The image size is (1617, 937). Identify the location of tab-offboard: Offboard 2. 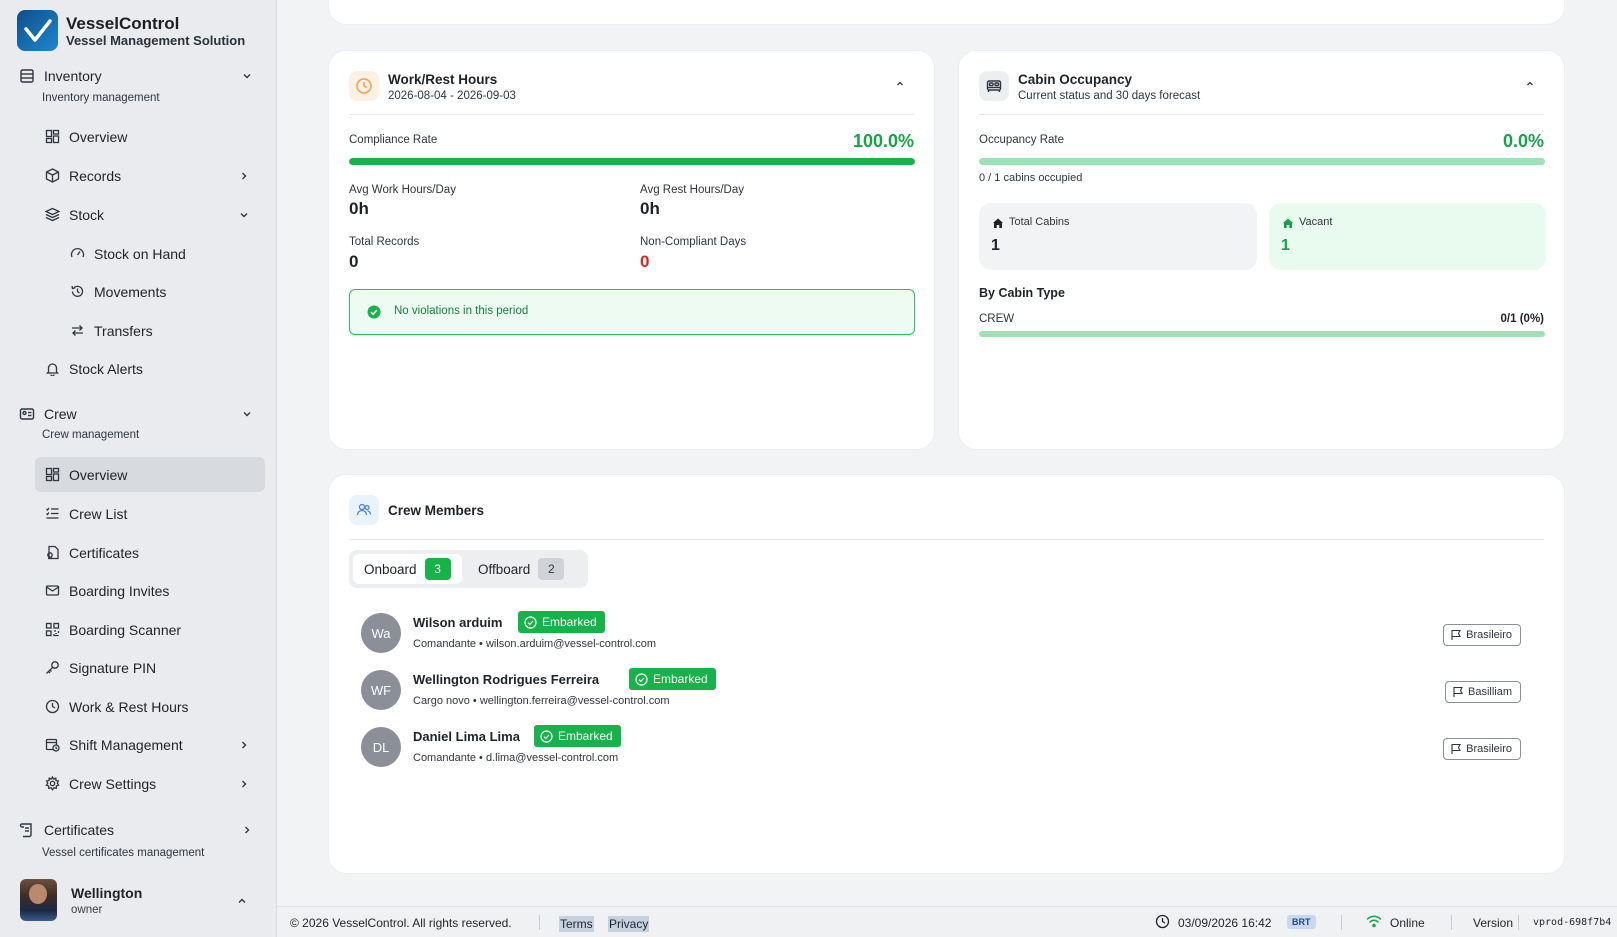
(521, 569).